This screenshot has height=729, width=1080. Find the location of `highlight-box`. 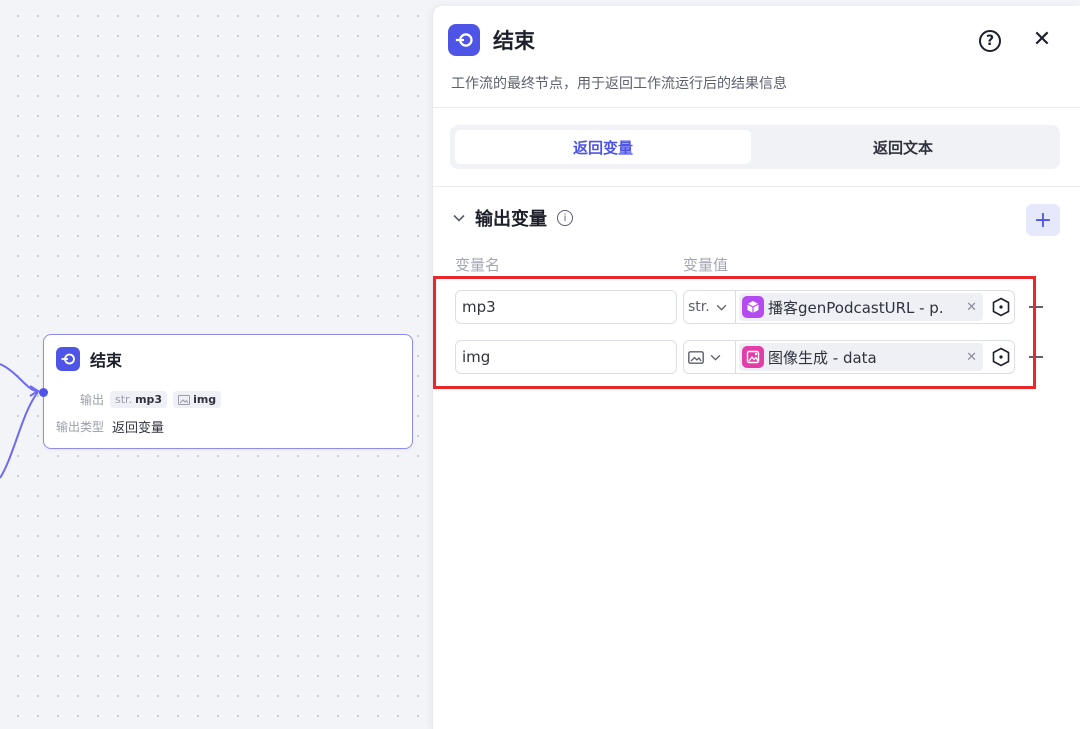

highlight-box is located at coordinates (734, 332).